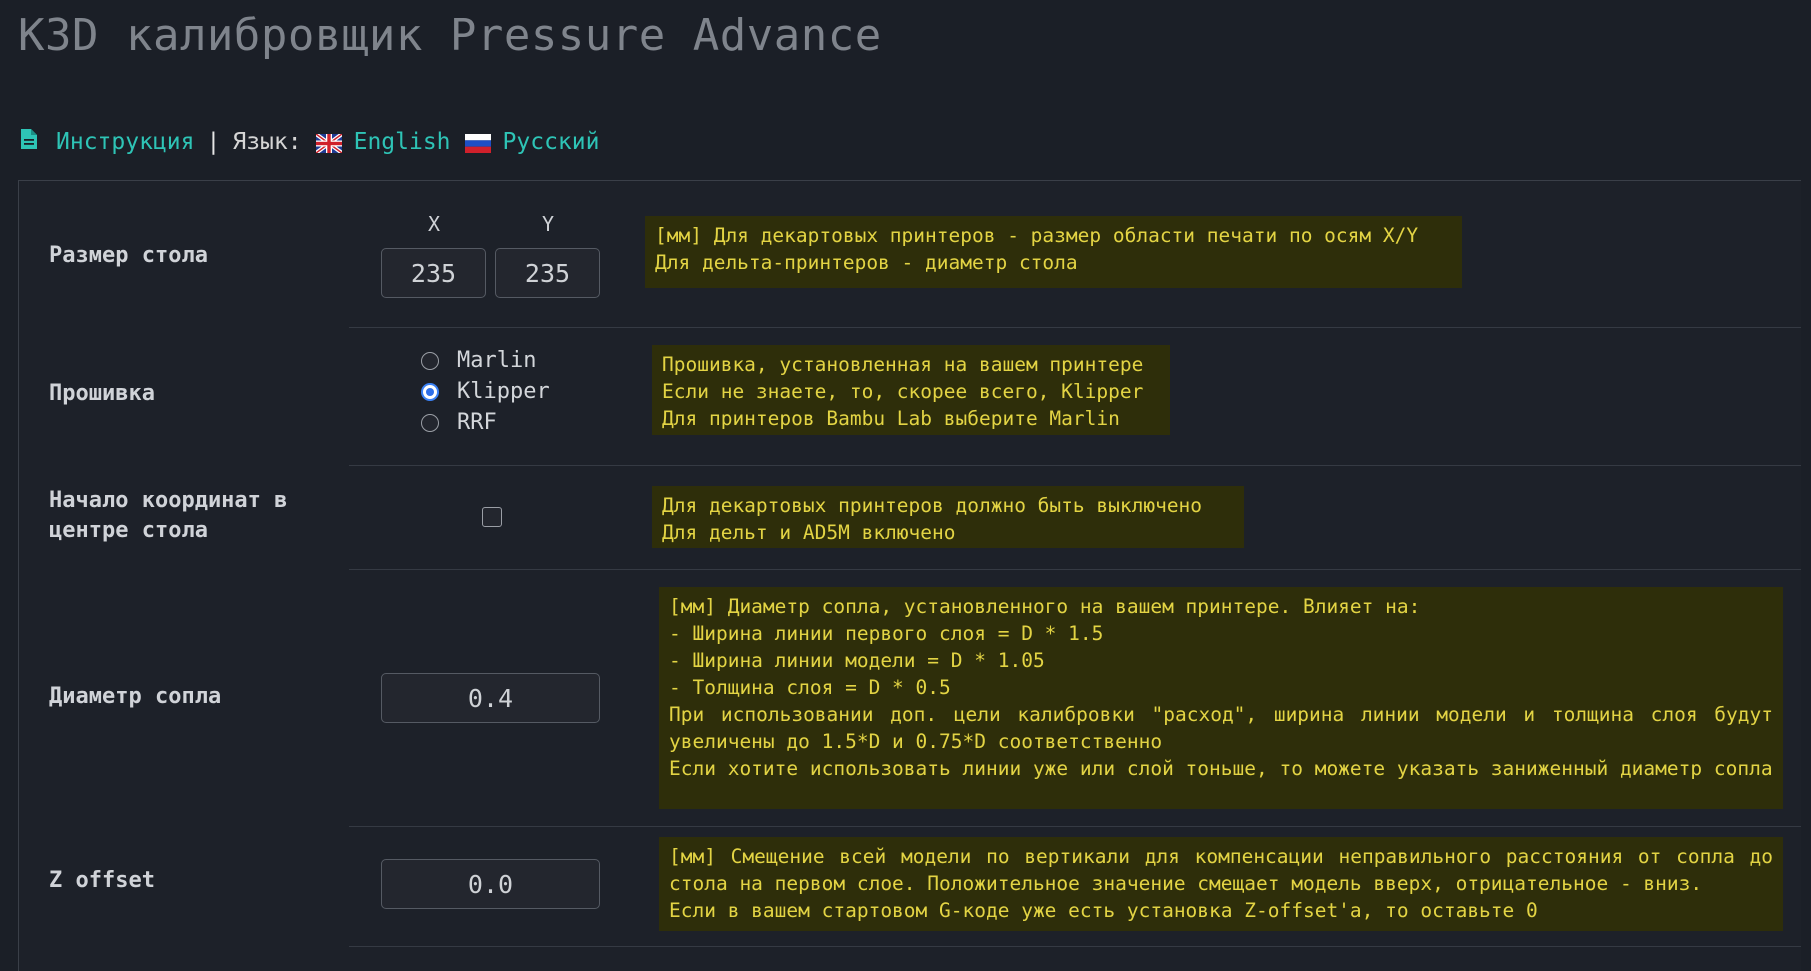  I want to click on firmware-option-rrf: RRF, so click(459, 422).